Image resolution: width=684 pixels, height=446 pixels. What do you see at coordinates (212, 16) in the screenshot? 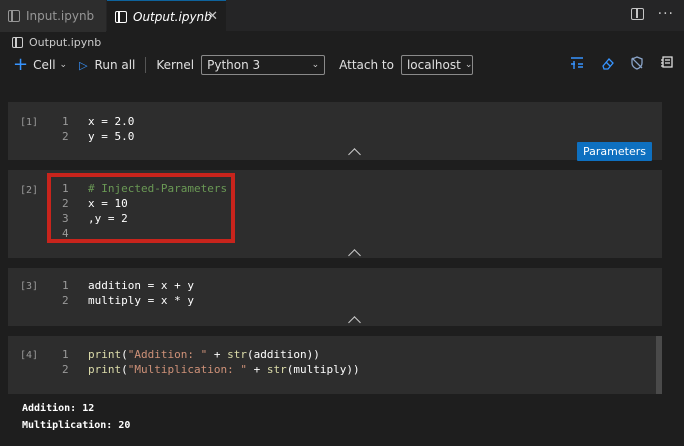
I see `close-icon: ✕` at bounding box center [212, 16].